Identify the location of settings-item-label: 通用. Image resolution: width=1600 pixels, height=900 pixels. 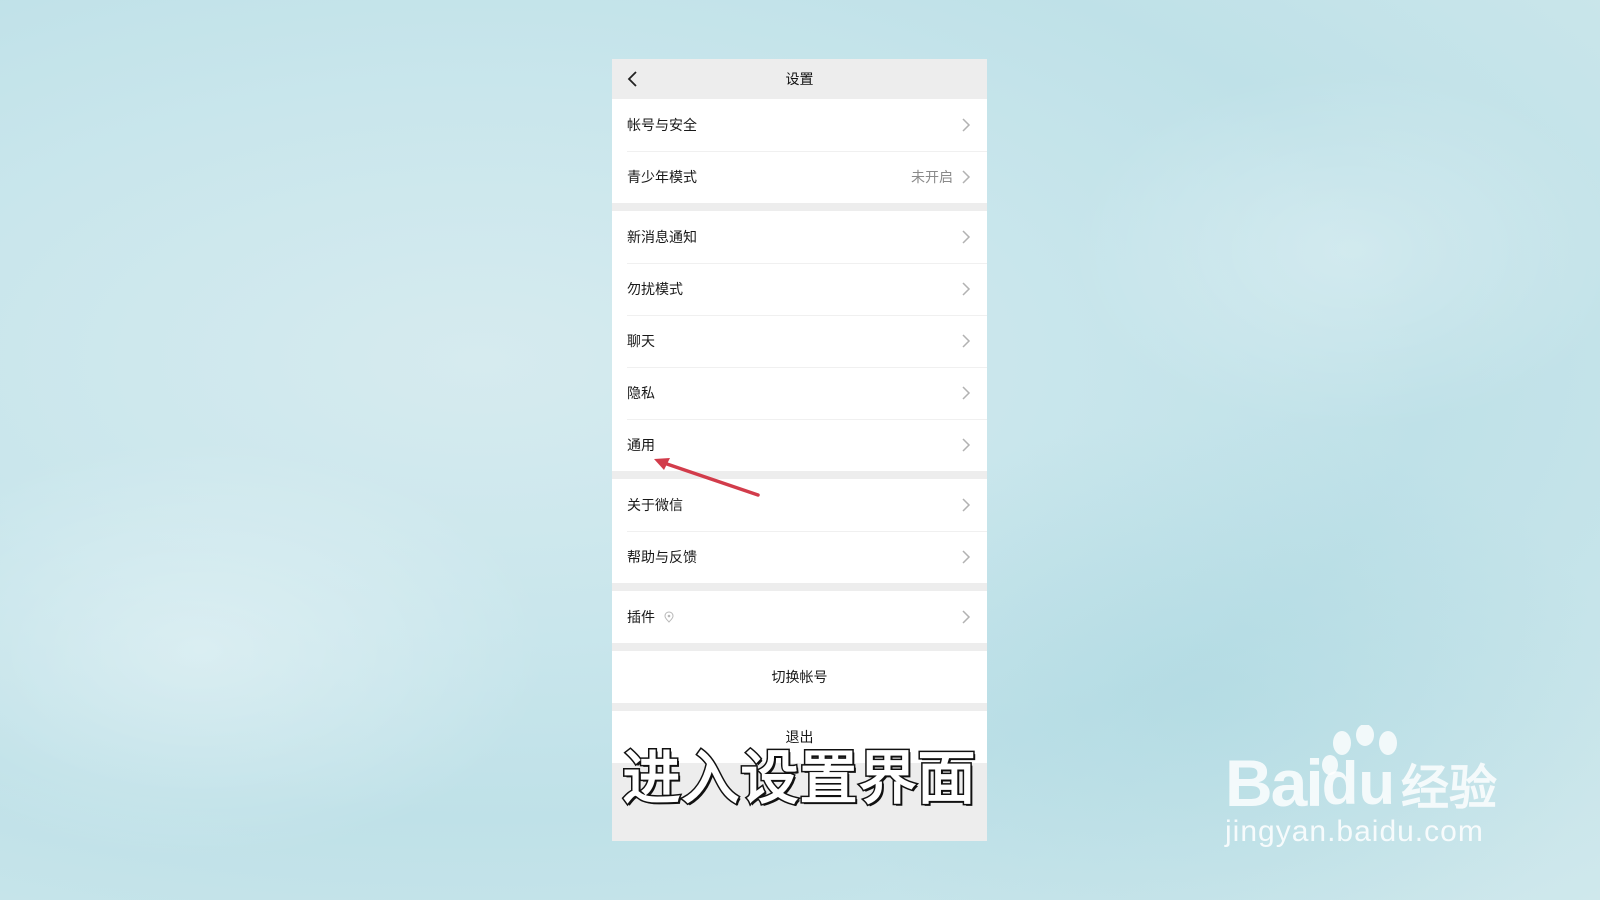
(641, 446).